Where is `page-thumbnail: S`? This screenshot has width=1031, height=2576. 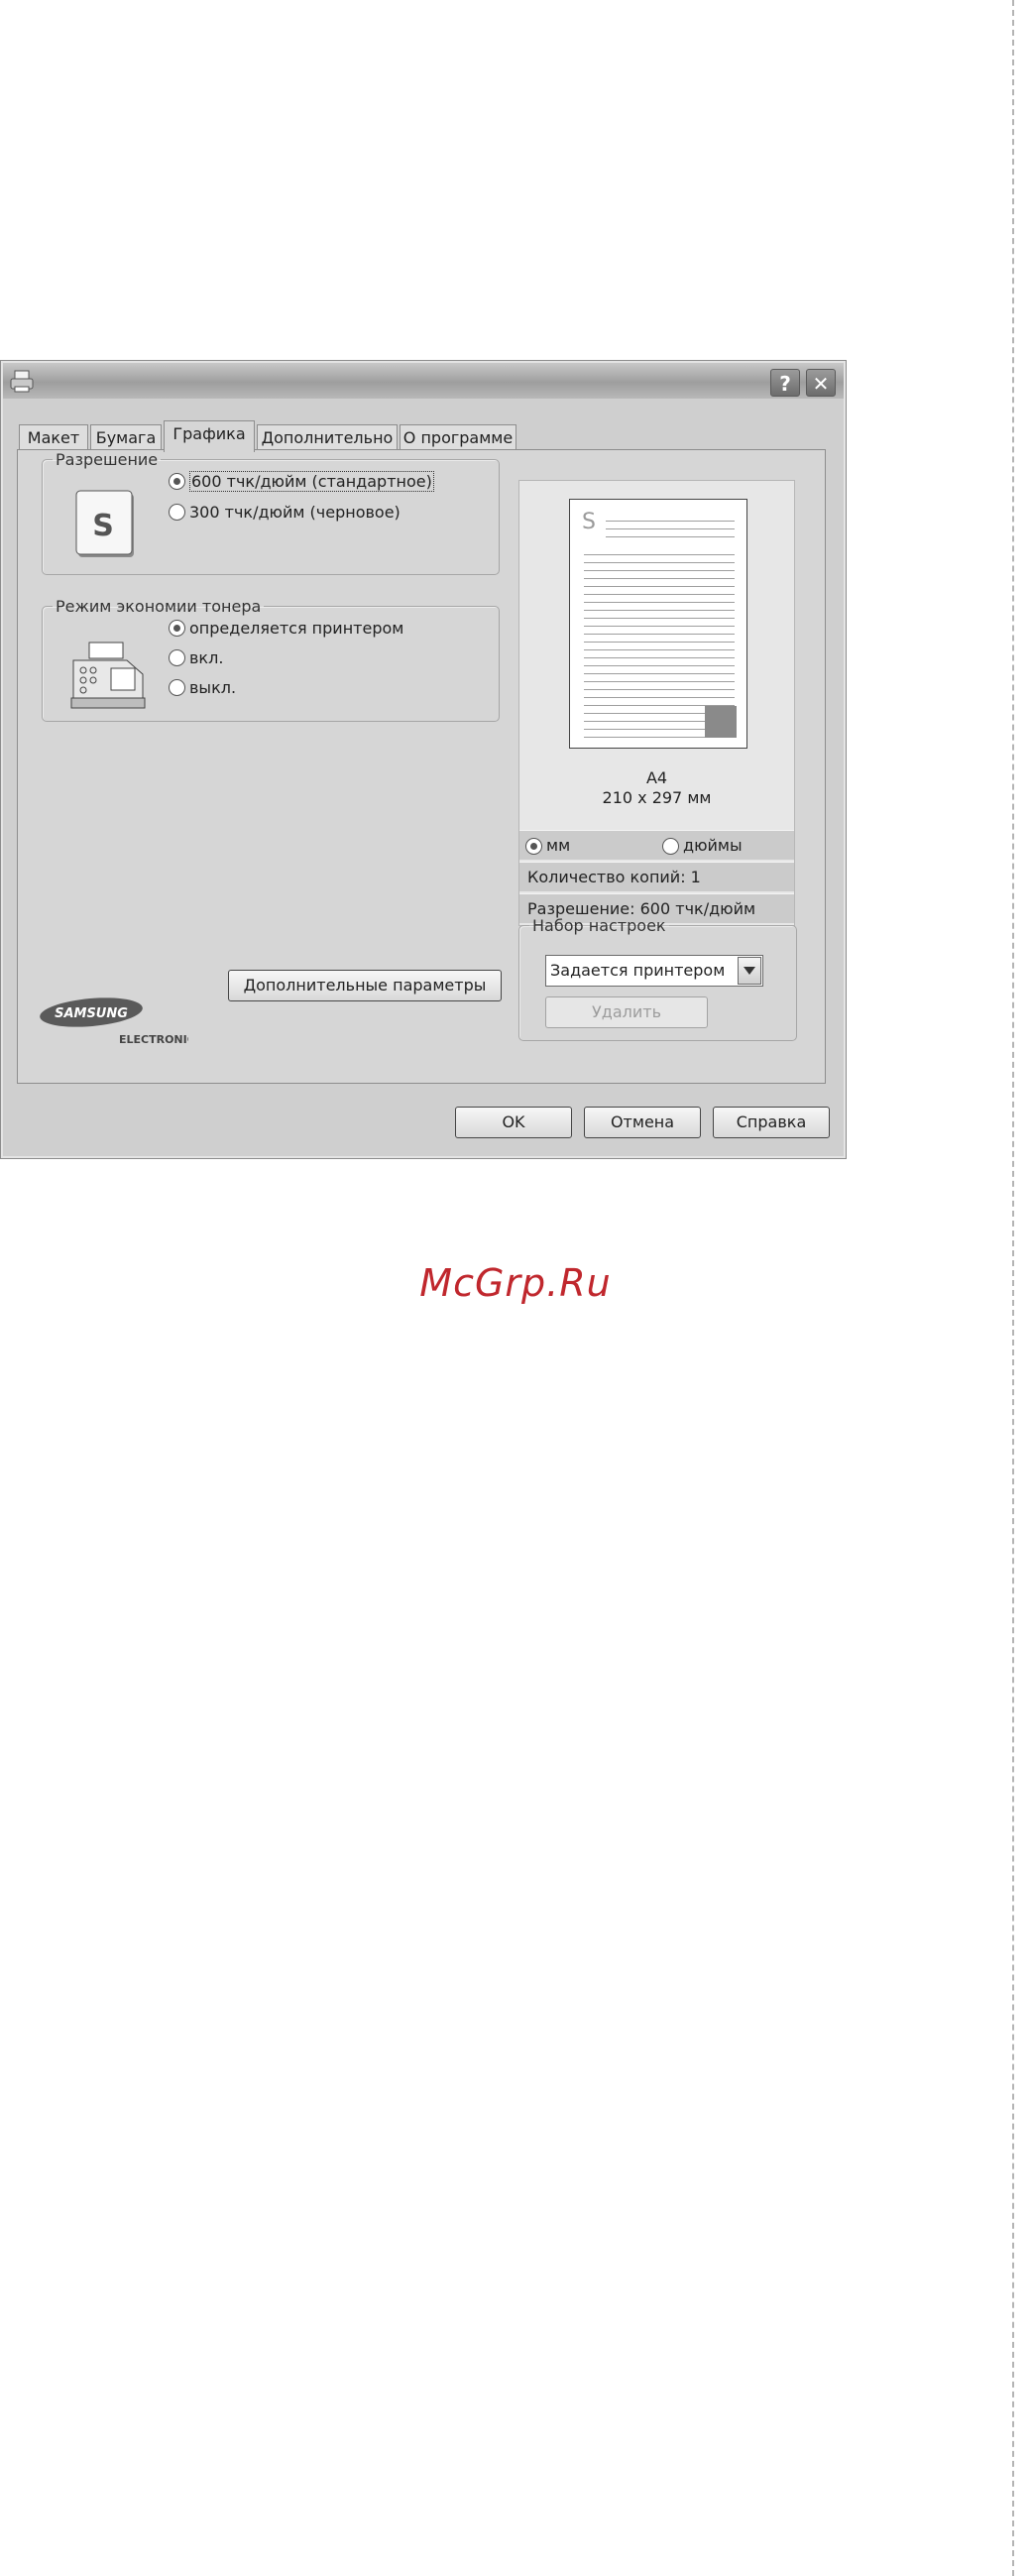
page-thumbnail: S is located at coordinates (658, 624).